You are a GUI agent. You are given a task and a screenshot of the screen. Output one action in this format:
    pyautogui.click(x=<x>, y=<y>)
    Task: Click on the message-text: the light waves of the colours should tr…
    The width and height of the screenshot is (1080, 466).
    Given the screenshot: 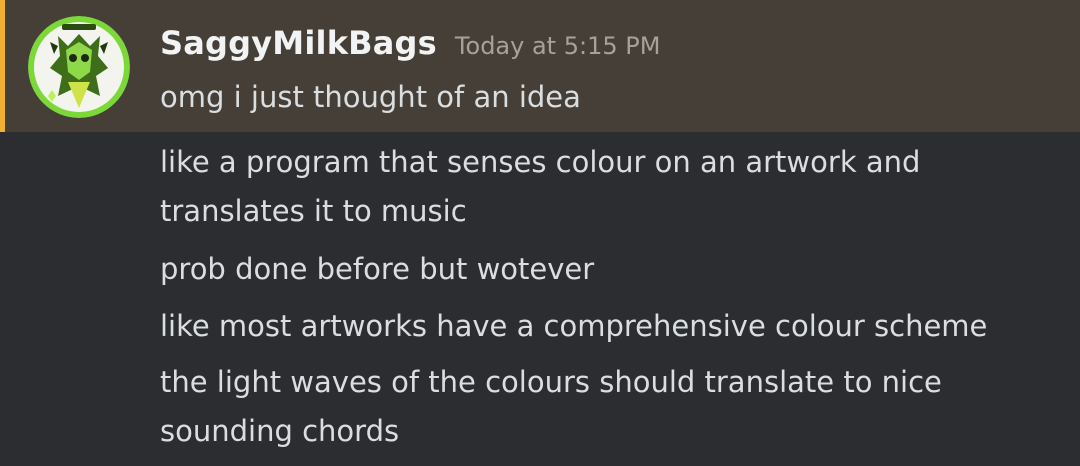 What is the action you would take?
    pyautogui.click(x=551, y=382)
    